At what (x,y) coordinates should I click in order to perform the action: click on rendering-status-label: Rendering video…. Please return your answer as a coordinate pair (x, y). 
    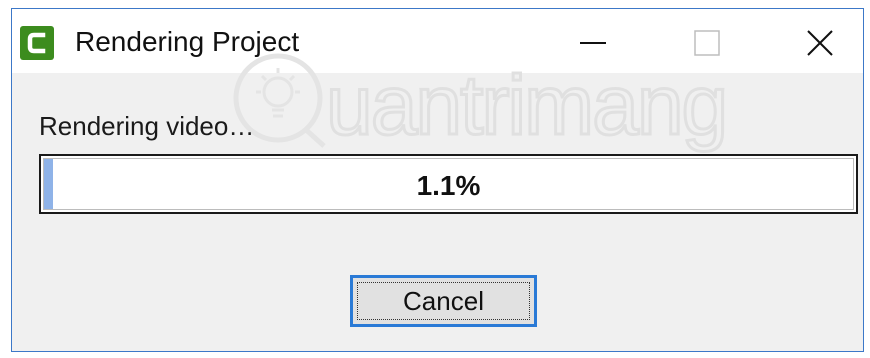
    Looking at the image, I should click on (147, 126).